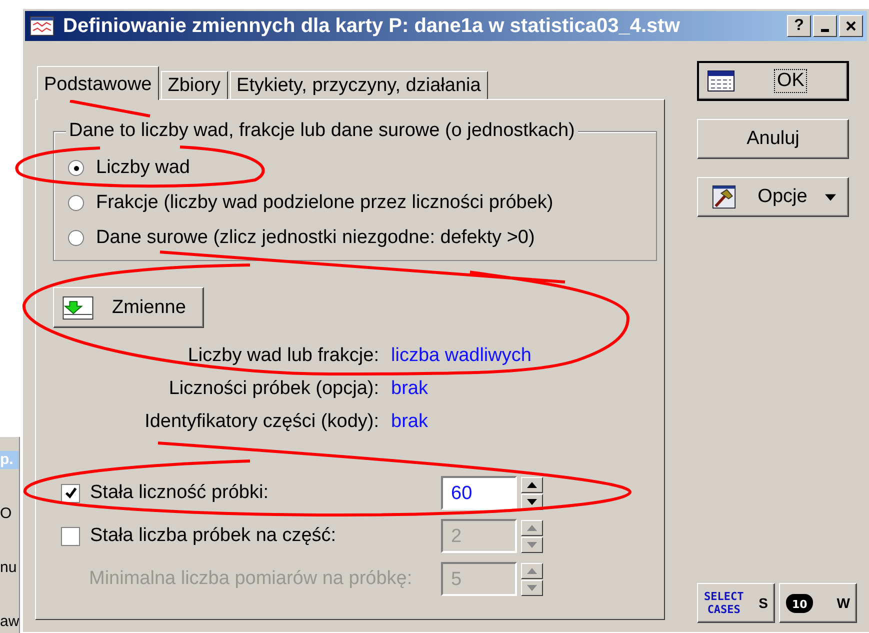 This screenshot has height=633, width=869. Describe the element at coordinates (721, 81) in the screenshot. I see `table-icon` at that location.